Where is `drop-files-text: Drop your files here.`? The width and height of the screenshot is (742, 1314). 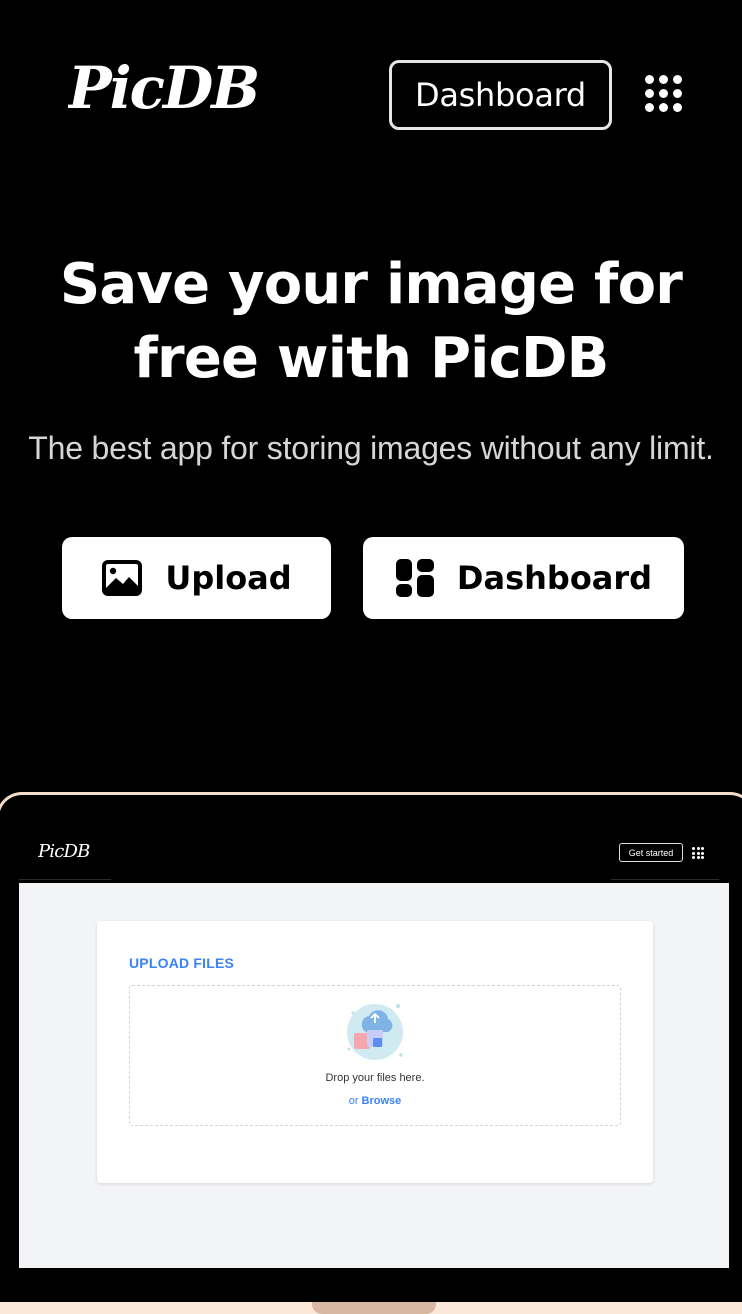
drop-files-text: Drop your files here. is located at coordinates (375, 1078).